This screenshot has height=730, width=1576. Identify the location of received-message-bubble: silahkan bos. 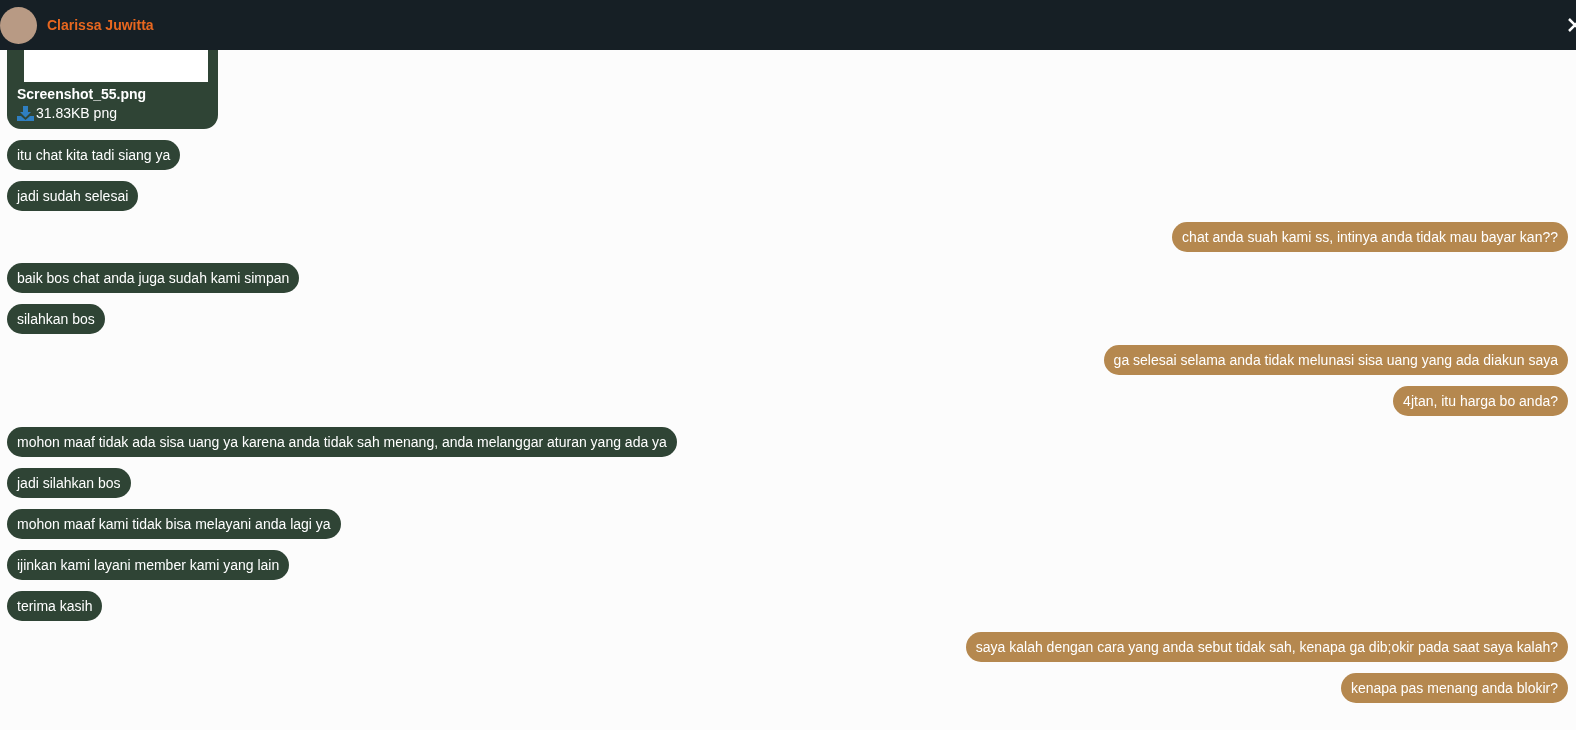
(56, 319).